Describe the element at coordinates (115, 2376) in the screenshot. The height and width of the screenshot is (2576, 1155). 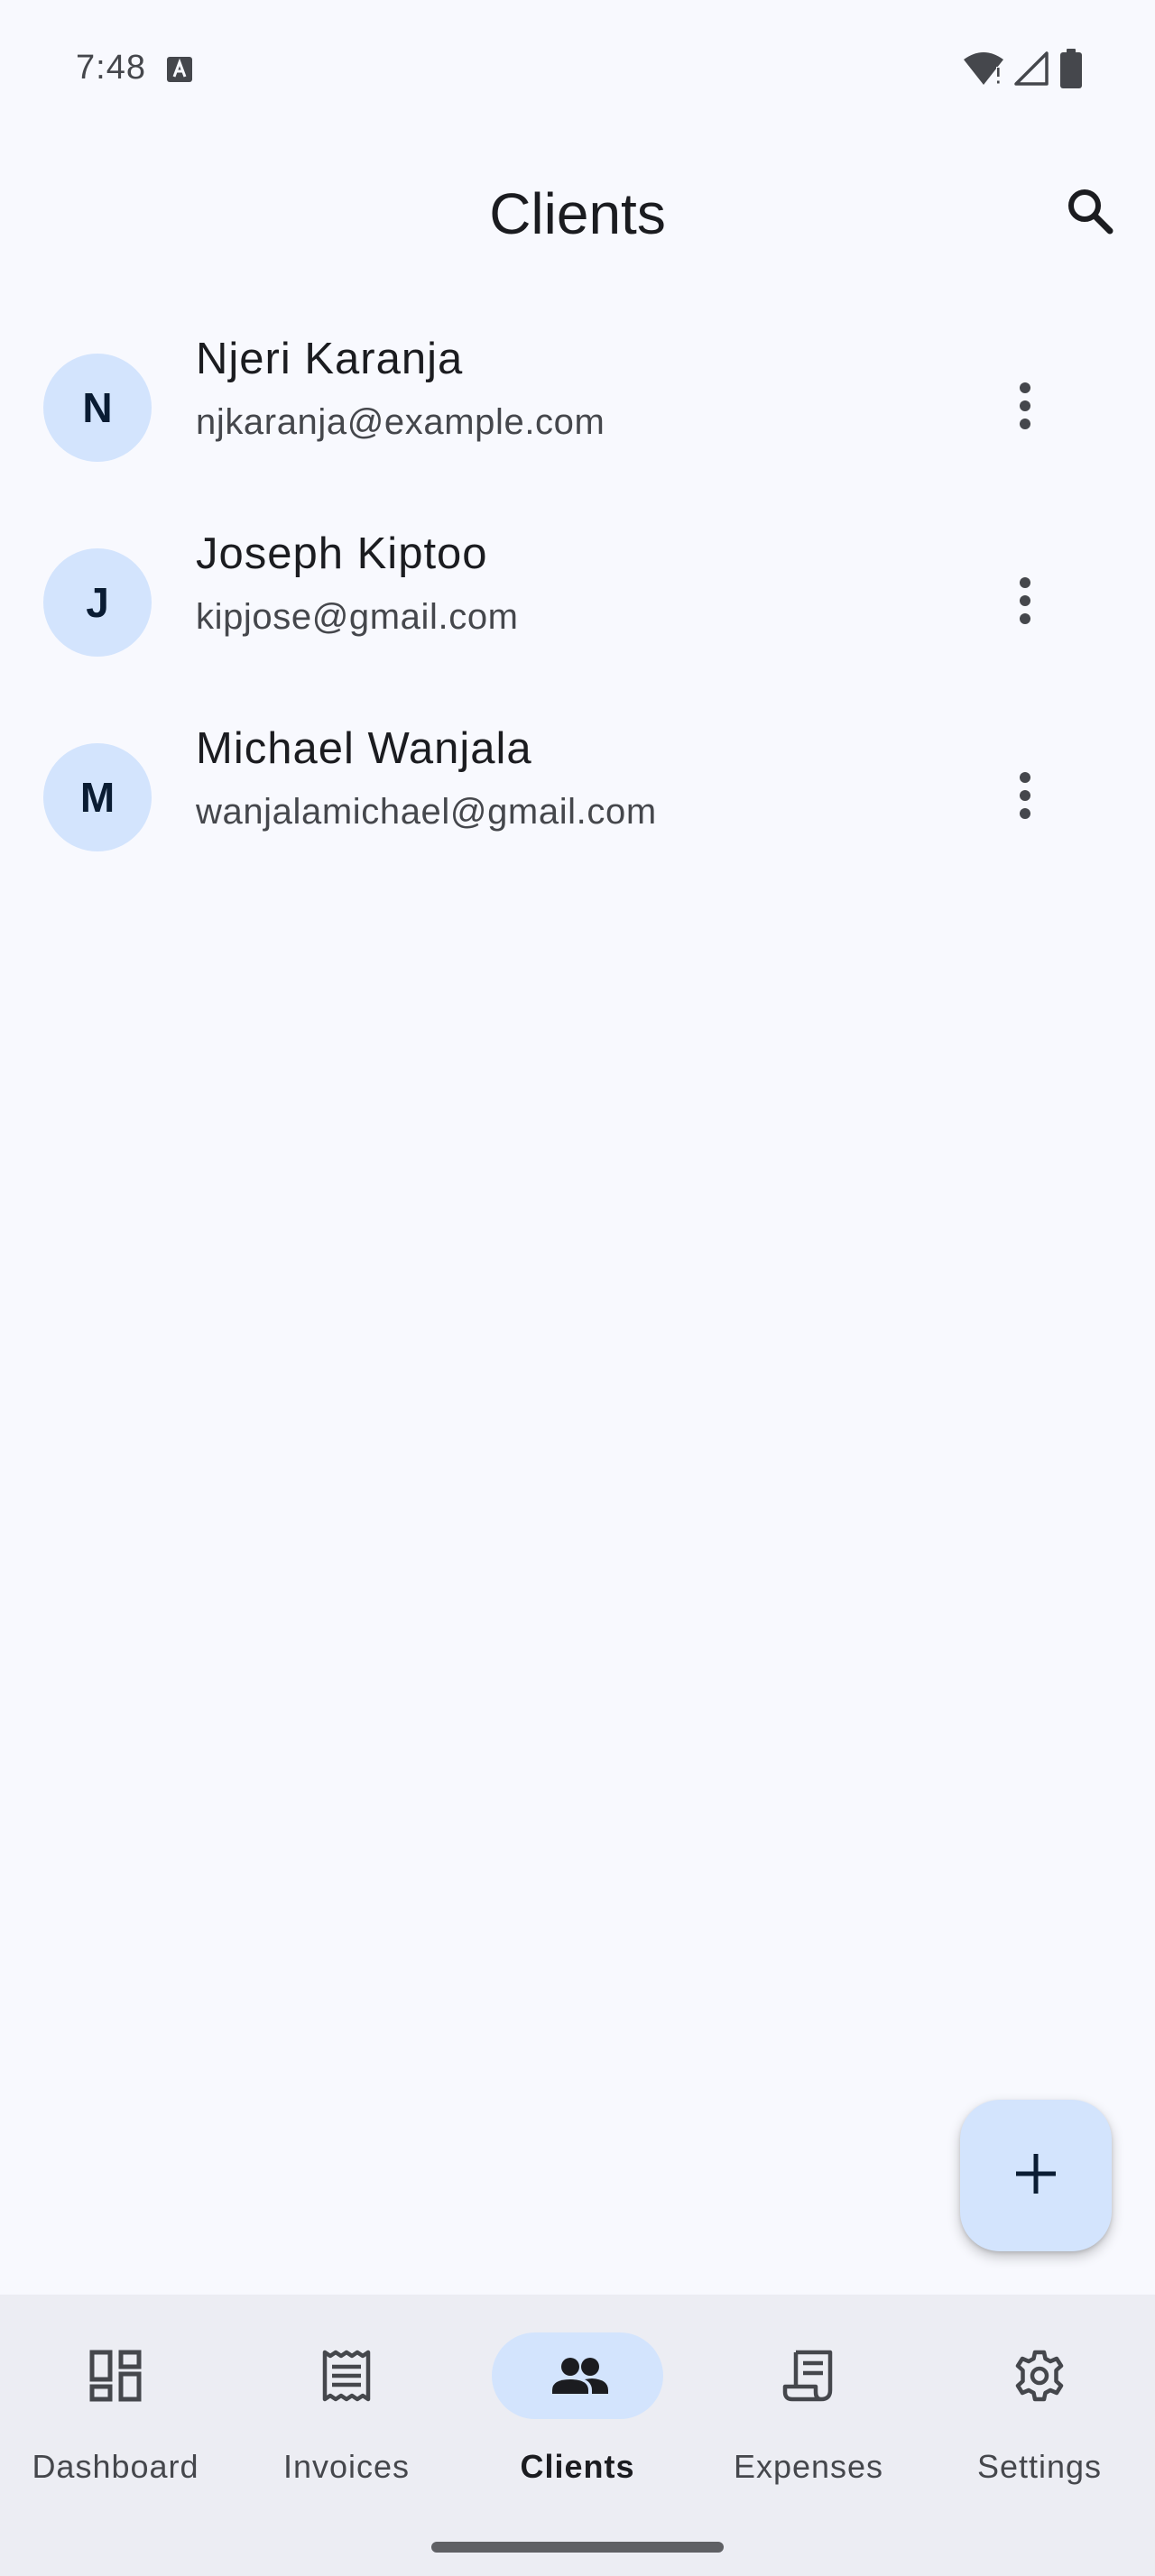
I see `dashboard-icon` at that location.